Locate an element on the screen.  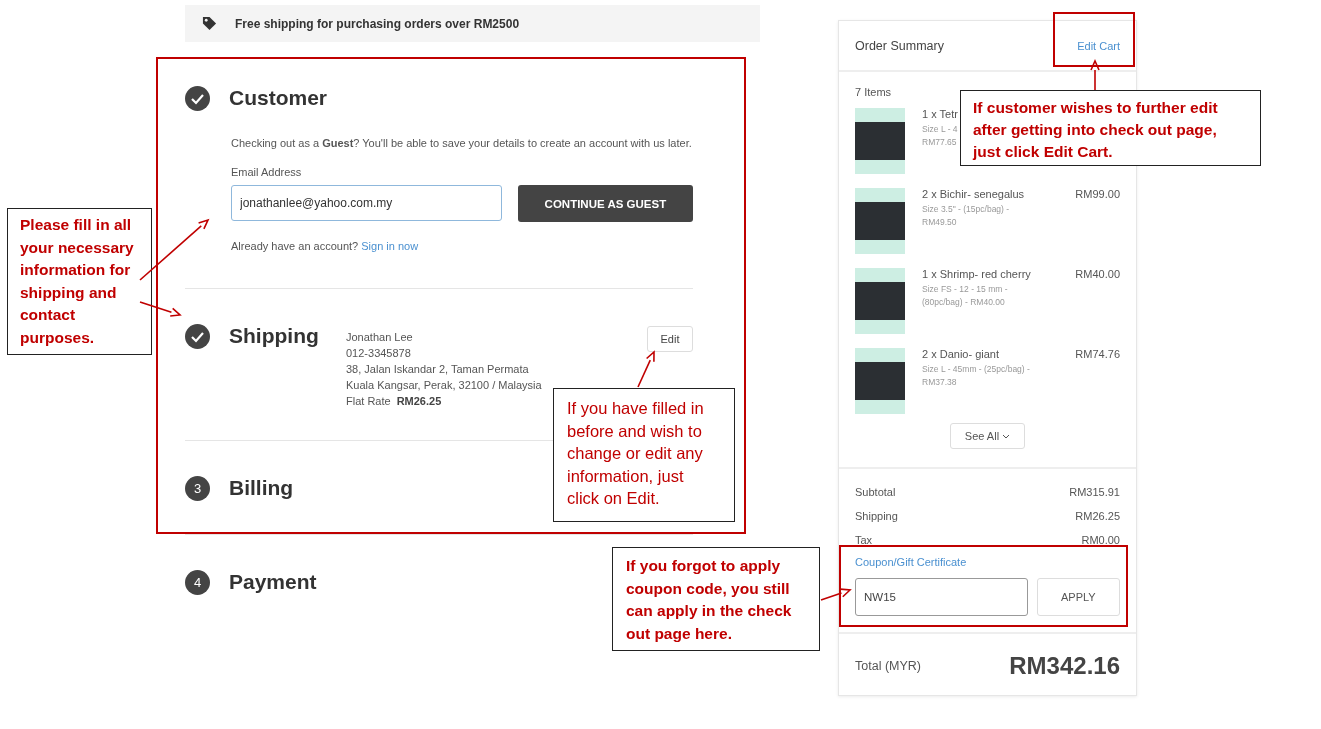
total-value: RM315.91 is located at coordinates (1094, 492).